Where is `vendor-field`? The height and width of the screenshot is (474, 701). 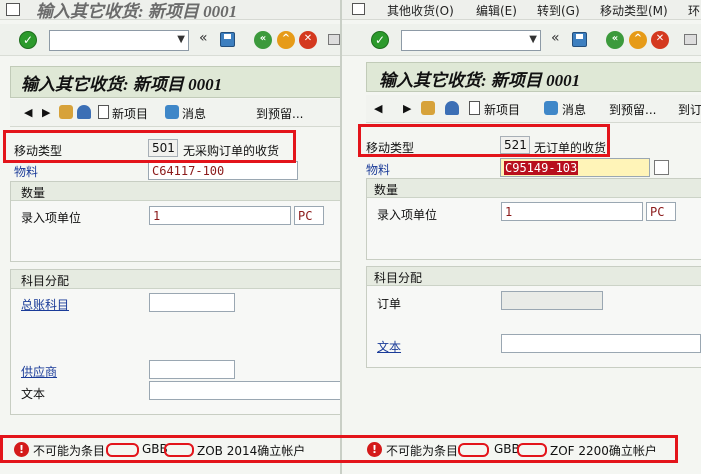 vendor-field is located at coordinates (192, 369).